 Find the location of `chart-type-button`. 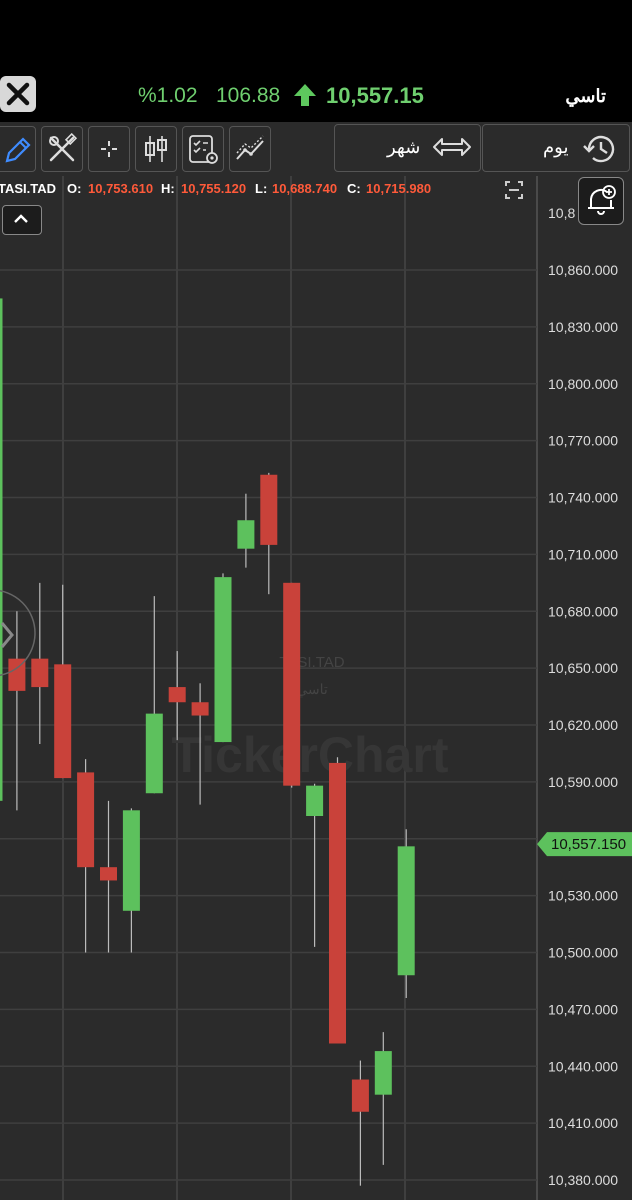

chart-type-button is located at coordinates (156, 149).